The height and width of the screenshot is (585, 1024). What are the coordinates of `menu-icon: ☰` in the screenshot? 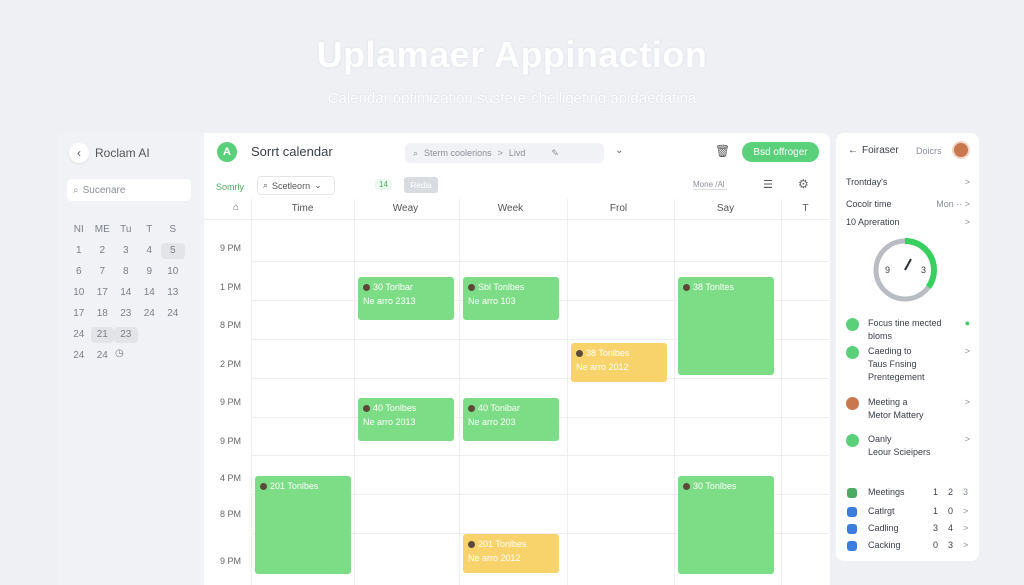 It's located at (768, 184).